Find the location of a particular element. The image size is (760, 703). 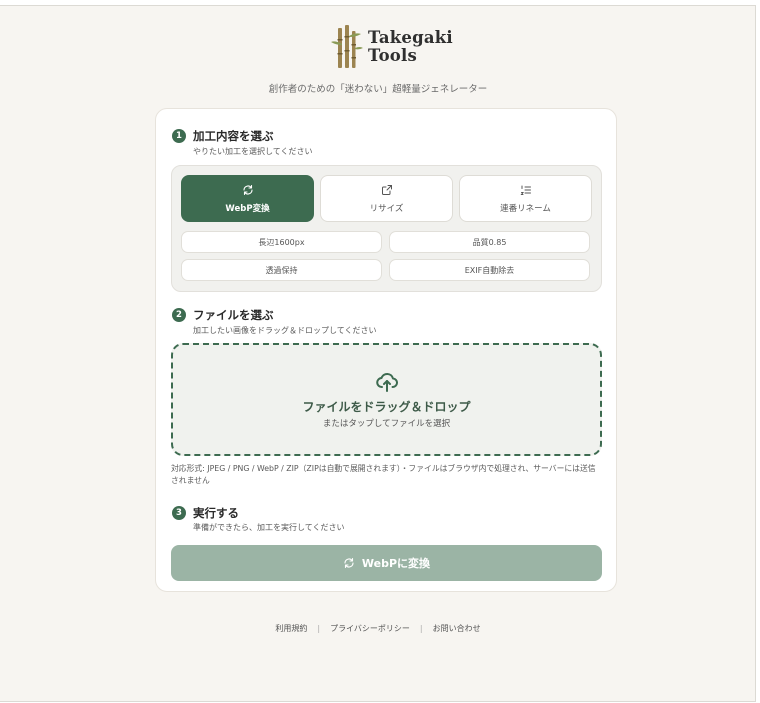

dropzone-subtitle: またはタップしてファイルを選択 is located at coordinates (386, 424).